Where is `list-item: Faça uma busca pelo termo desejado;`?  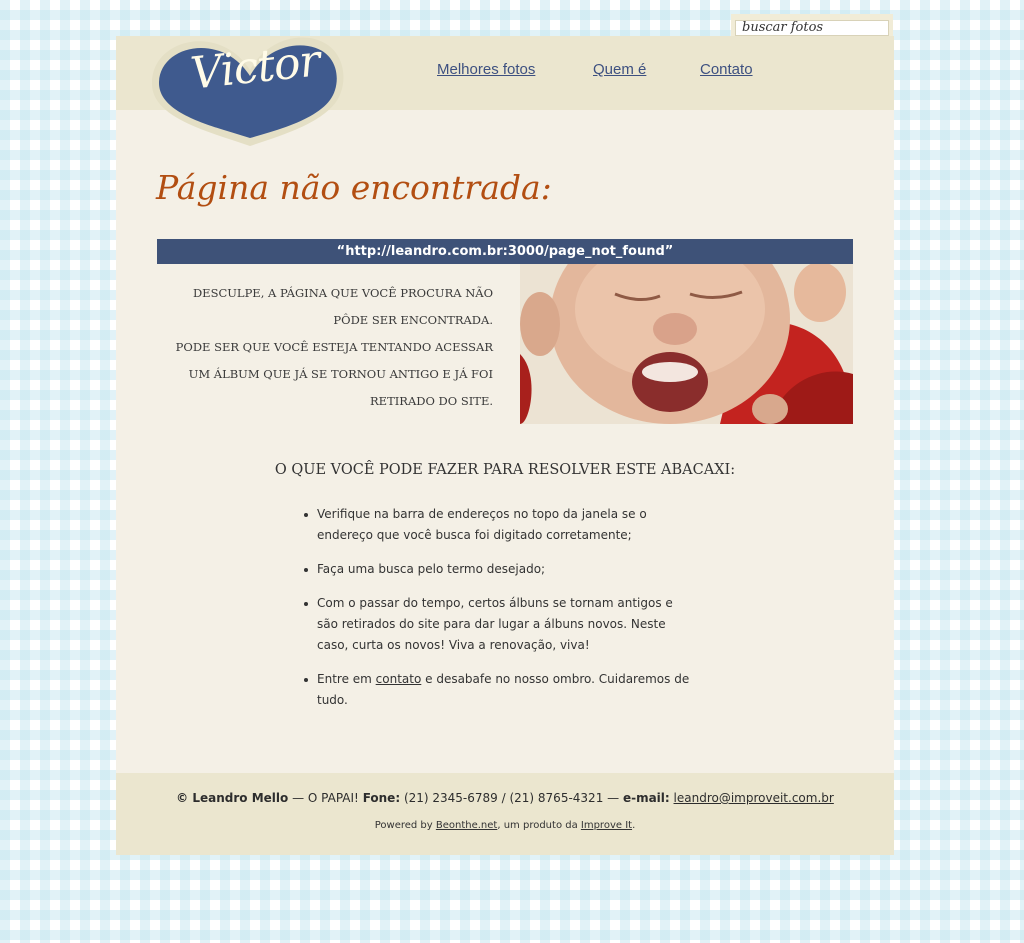 list-item: Faça uma busca pelo termo desejado; is located at coordinates (500, 569).